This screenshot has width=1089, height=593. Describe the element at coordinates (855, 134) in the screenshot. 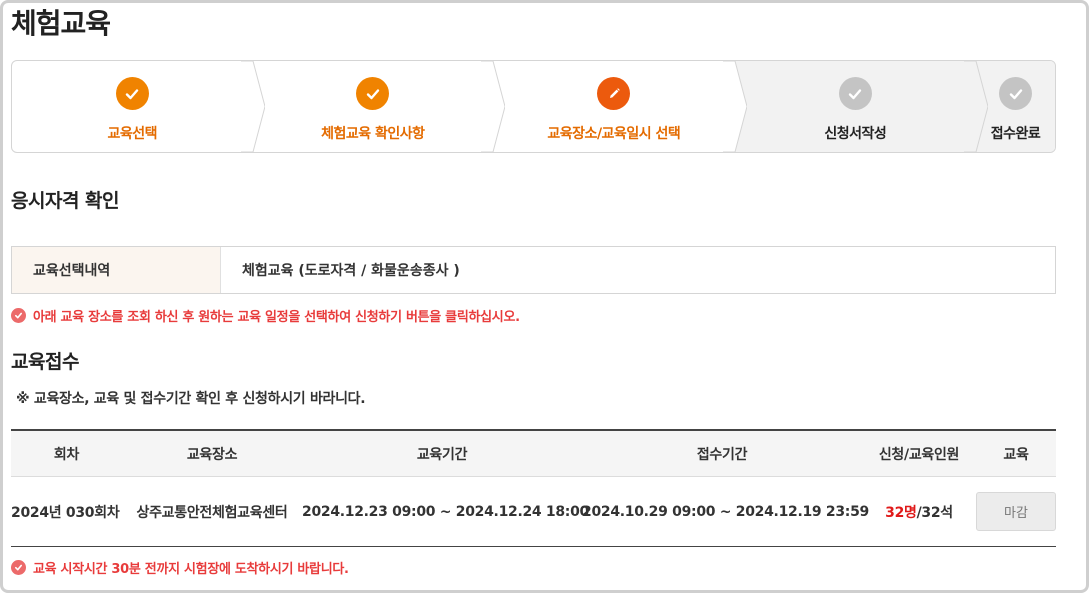

I see `step-label: 신청서작성` at that location.